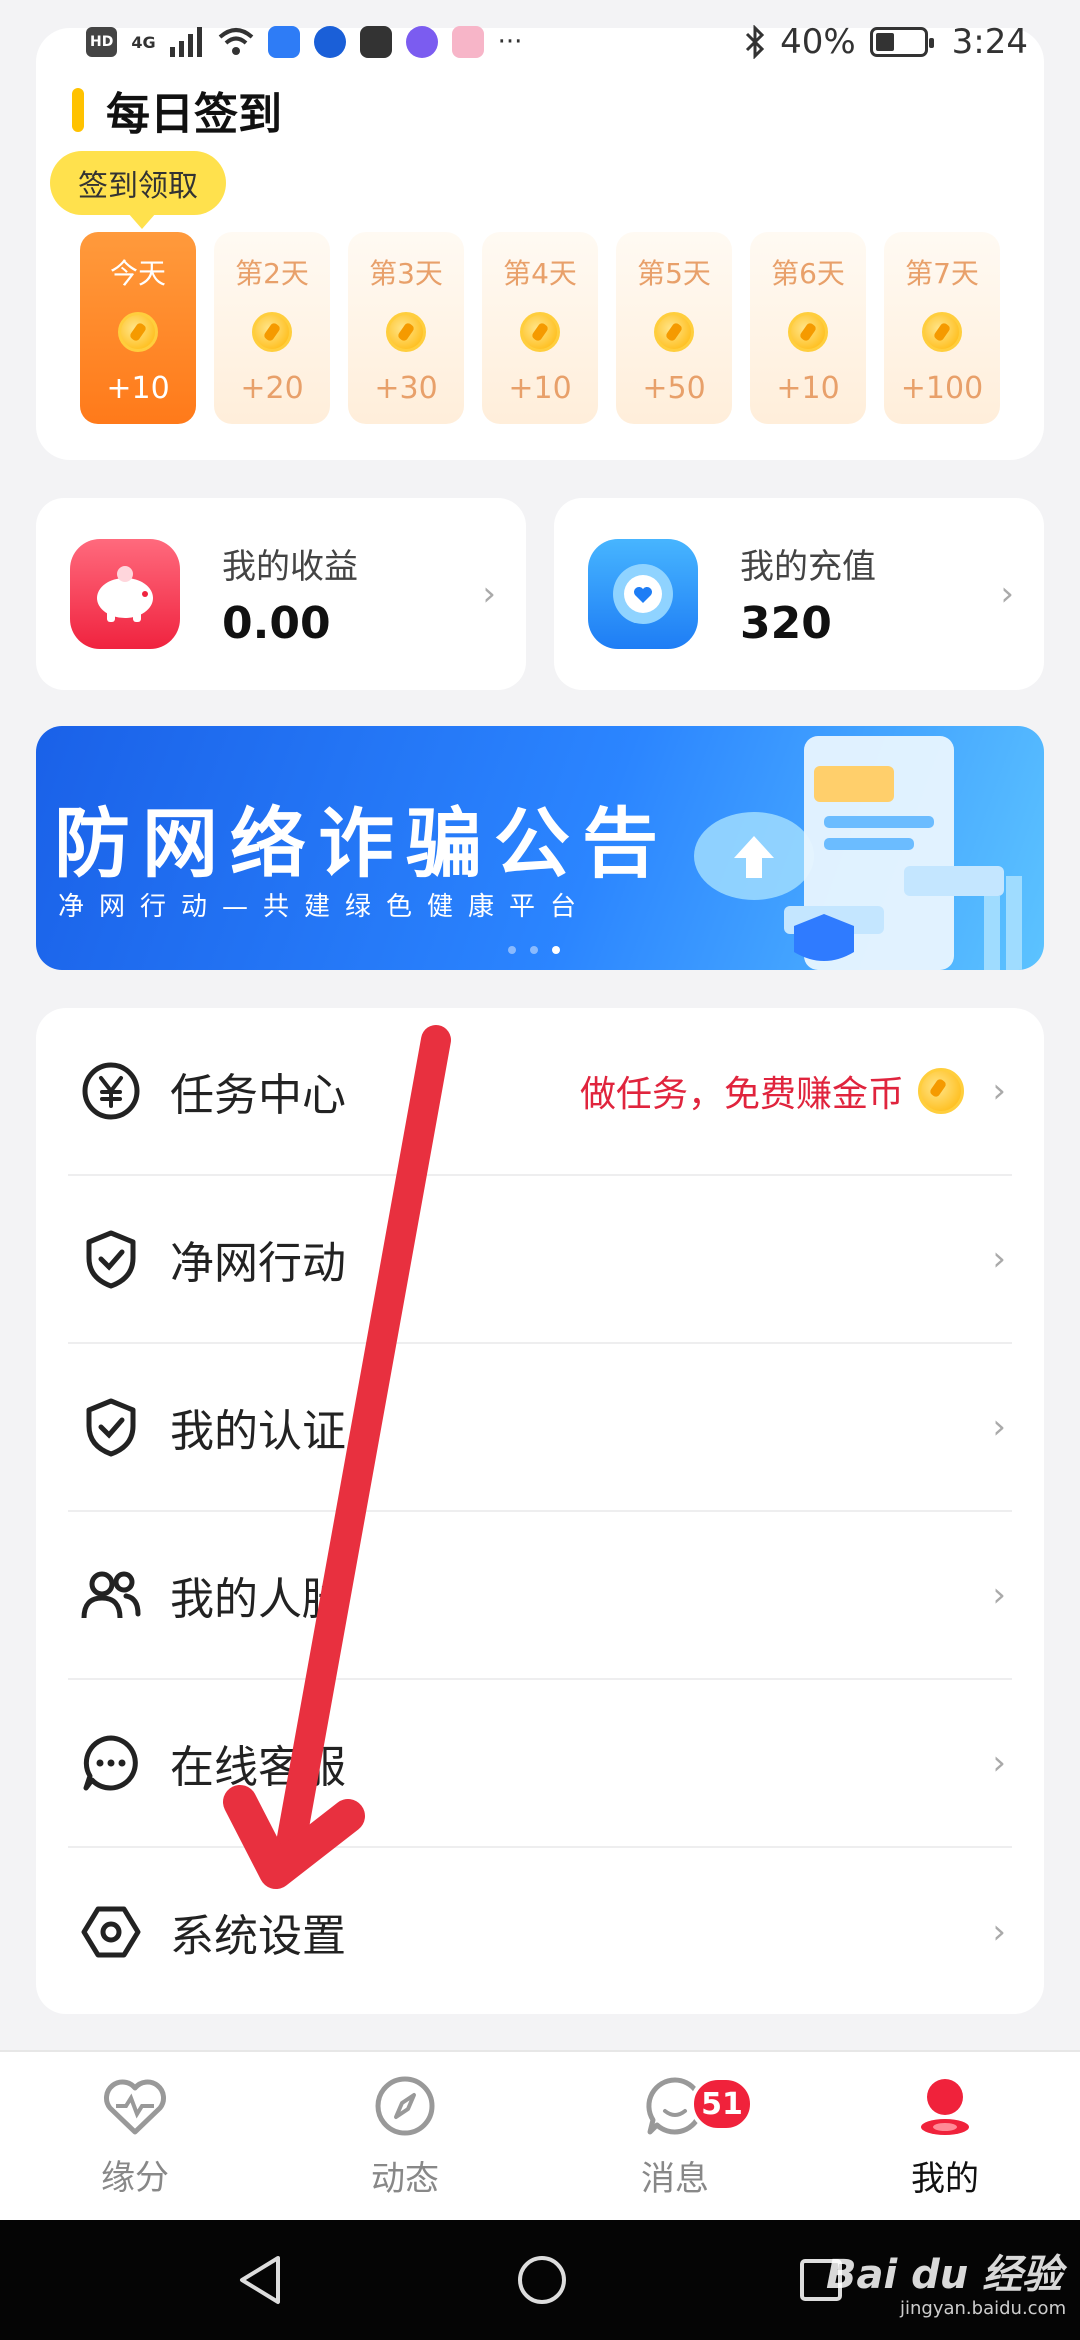 This screenshot has width=1080, height=2340. I want to click on day-label: 今天, so click(137, 273).